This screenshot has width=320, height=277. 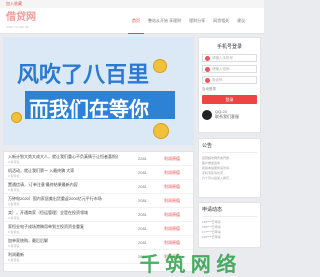 What do you see at coordinates (229, 89) in the screenshot?
I see `auto-login-checkbox: 自动登录` at bounding box center [229, 89].